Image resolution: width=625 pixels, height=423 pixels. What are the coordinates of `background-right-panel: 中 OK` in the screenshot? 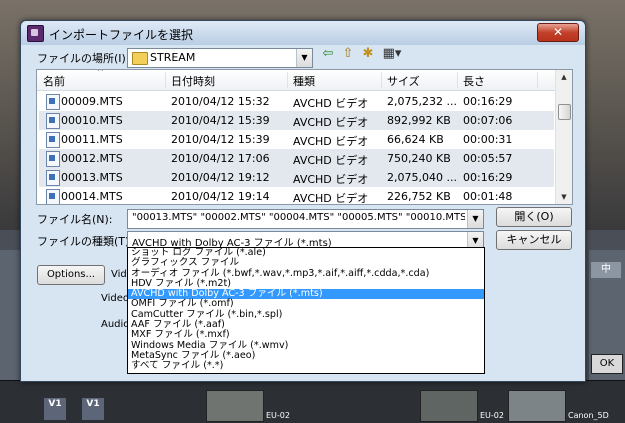 It's located at (607, 315).